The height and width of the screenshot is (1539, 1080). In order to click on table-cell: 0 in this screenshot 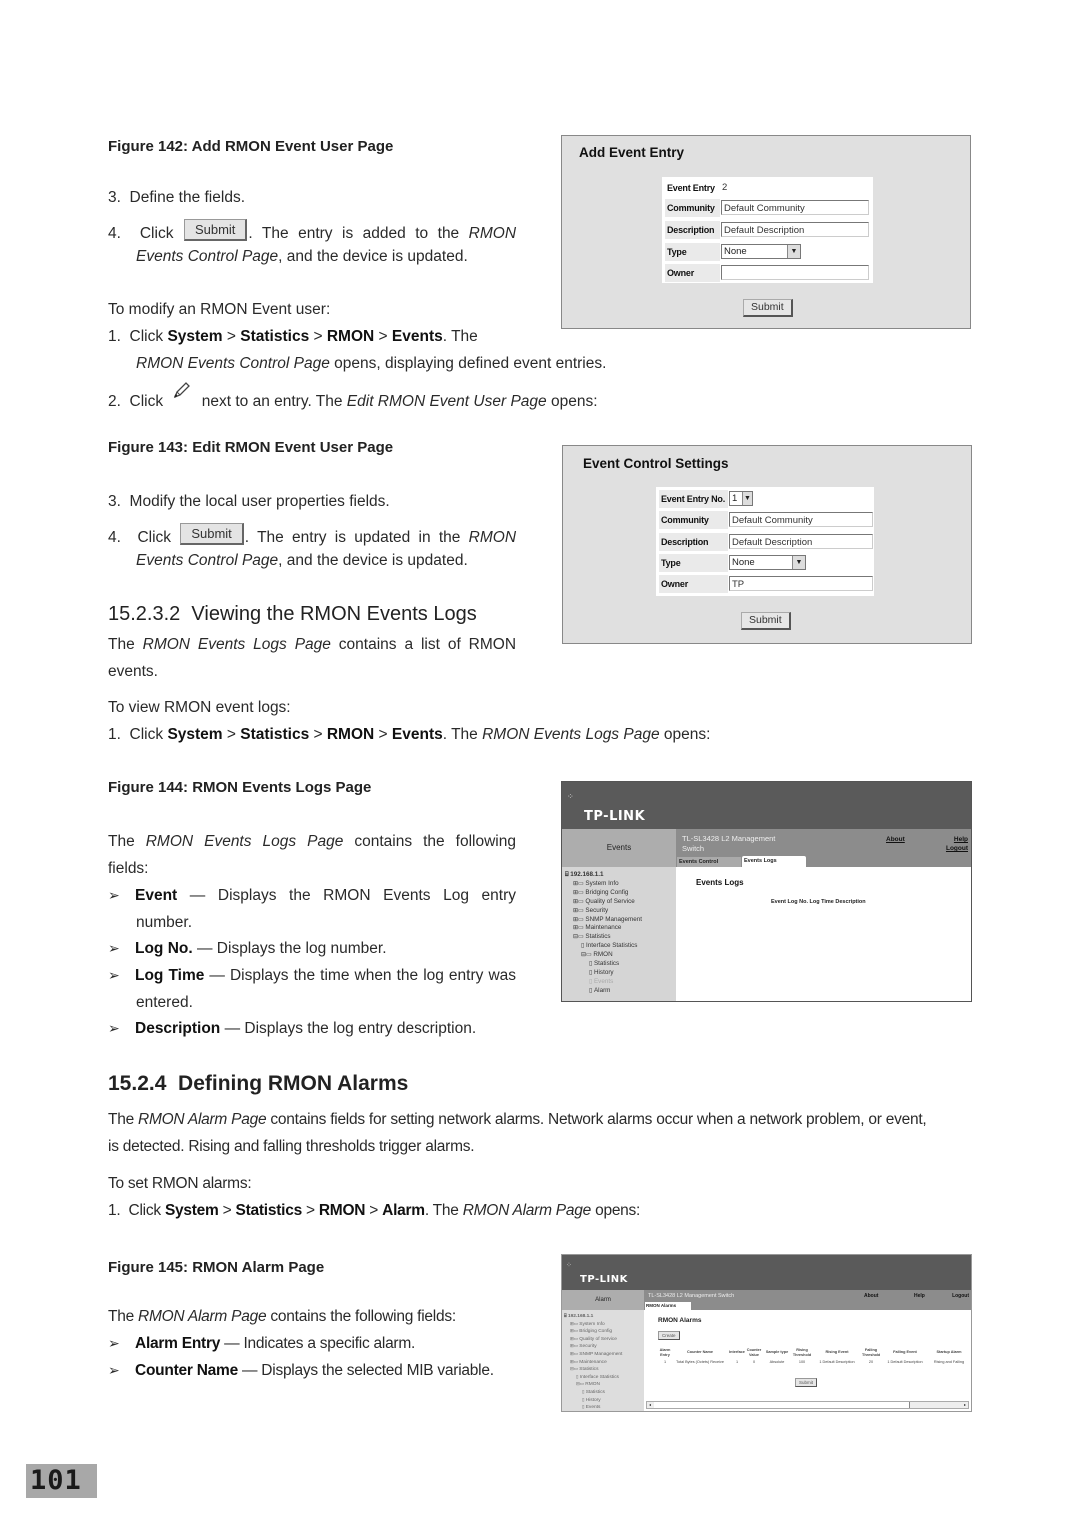, I will do `click(754, 1361)`.